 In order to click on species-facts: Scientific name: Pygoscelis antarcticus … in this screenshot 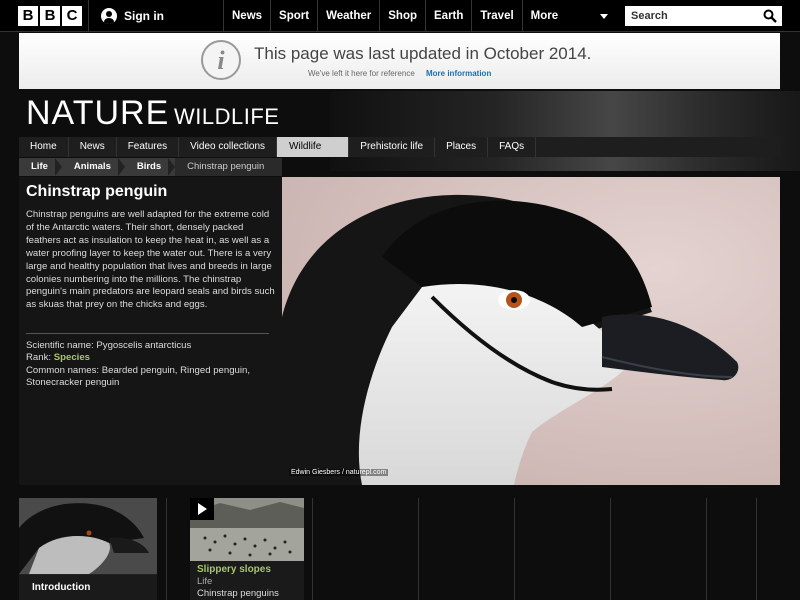, I will do `click(151, 365)`.